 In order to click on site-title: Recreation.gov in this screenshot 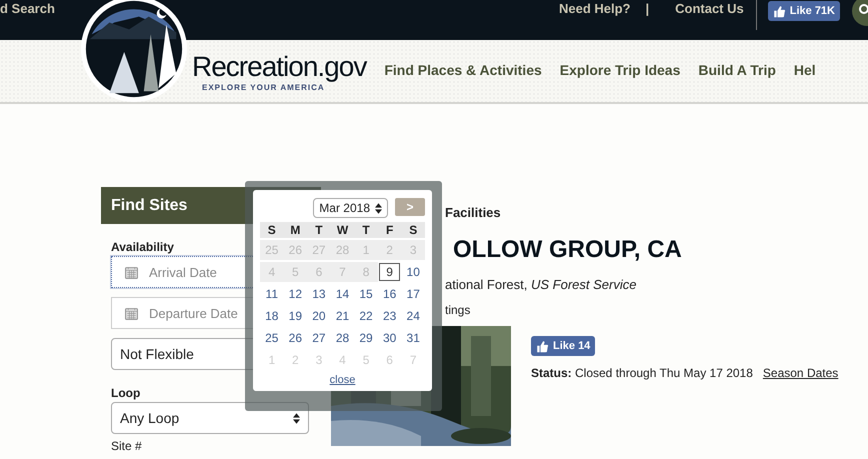, I will do `click(279, 66)`.